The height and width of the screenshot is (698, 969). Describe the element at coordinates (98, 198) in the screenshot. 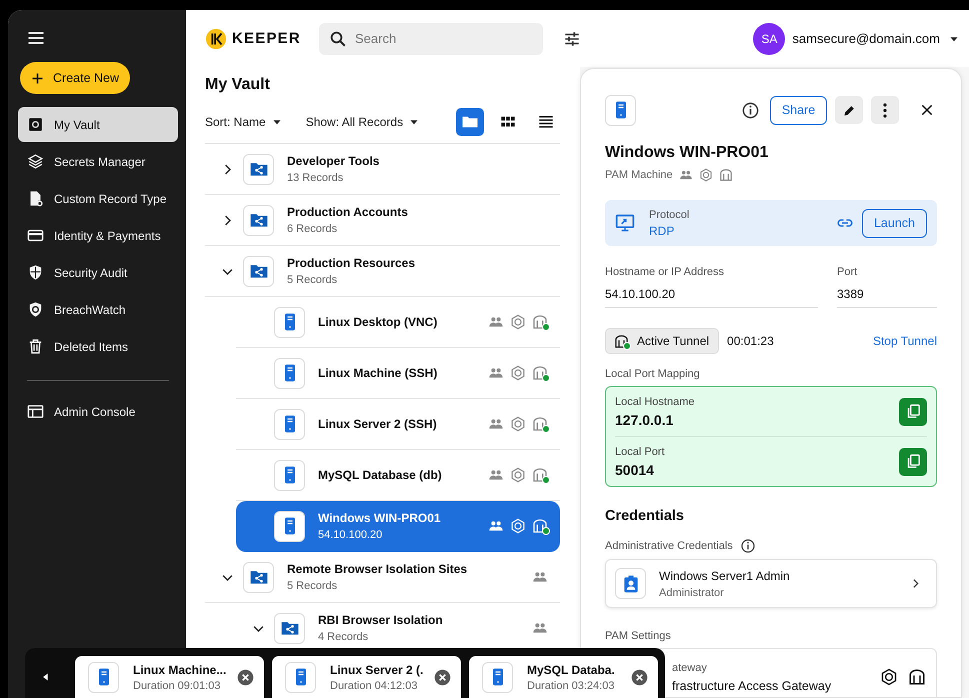

I see `nav-item: Custom Record Type` at that location.